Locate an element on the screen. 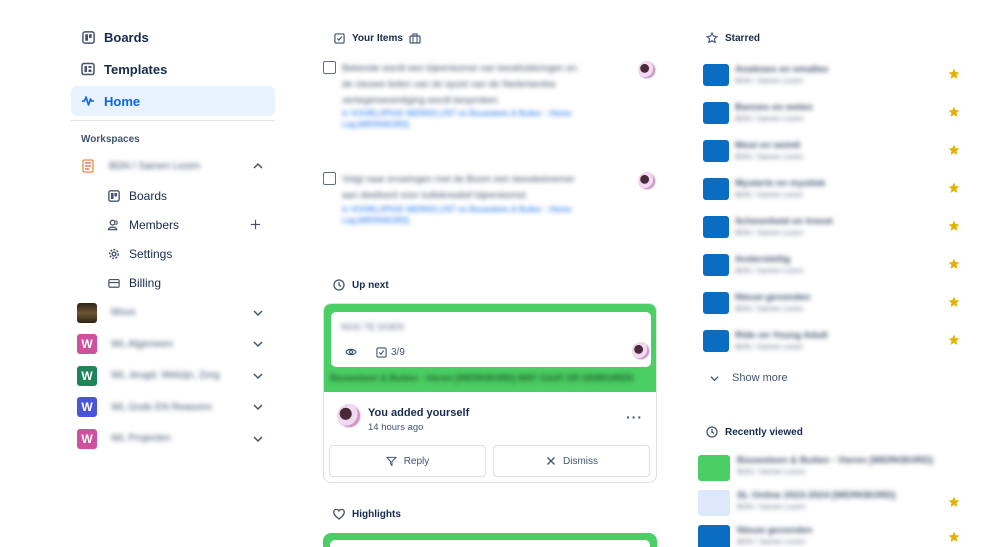  starred-board: Ride on Young Adult BDN / Samen Lezen is located at coordinates (833, 344).